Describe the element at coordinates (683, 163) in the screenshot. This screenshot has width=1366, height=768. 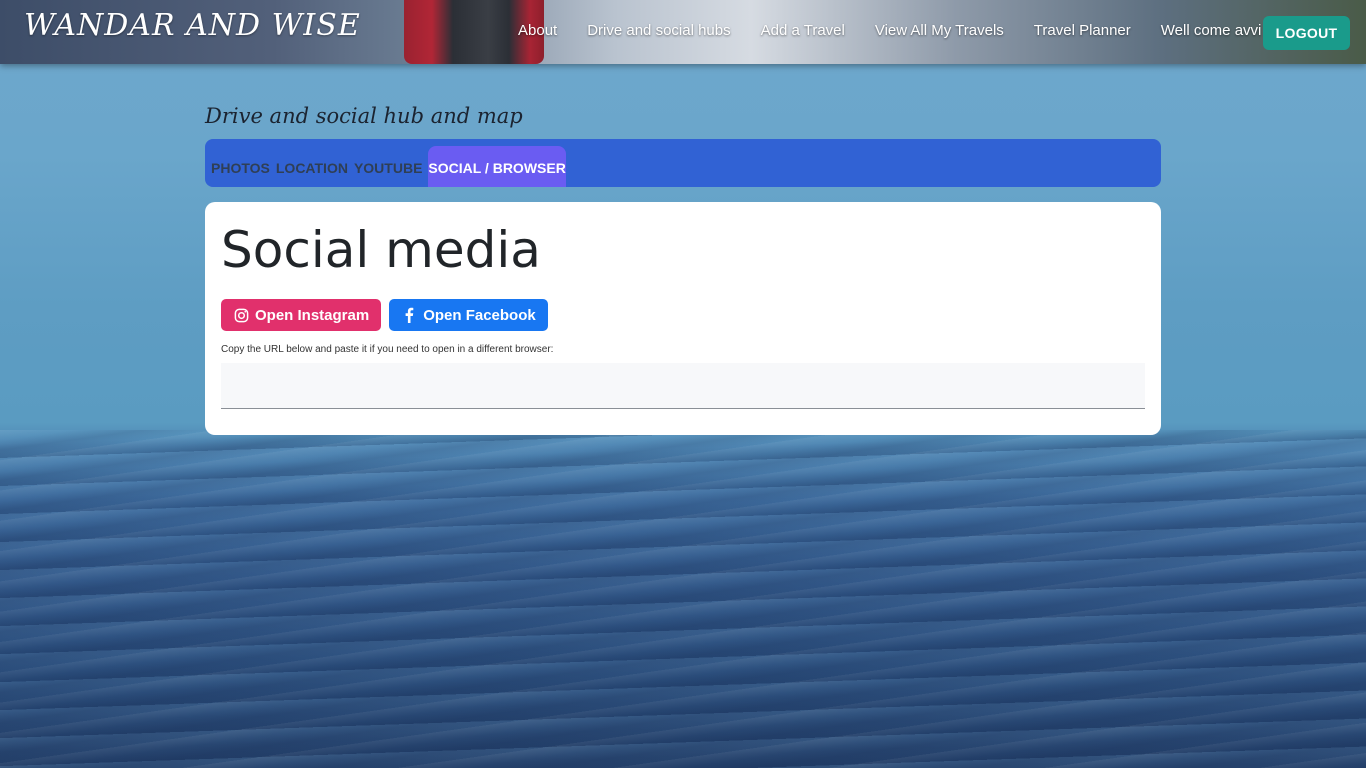
I see `hub-tabbar: PHOTOS LOCATION YOUTUBE SOCIAL / BROWSER` at that location.